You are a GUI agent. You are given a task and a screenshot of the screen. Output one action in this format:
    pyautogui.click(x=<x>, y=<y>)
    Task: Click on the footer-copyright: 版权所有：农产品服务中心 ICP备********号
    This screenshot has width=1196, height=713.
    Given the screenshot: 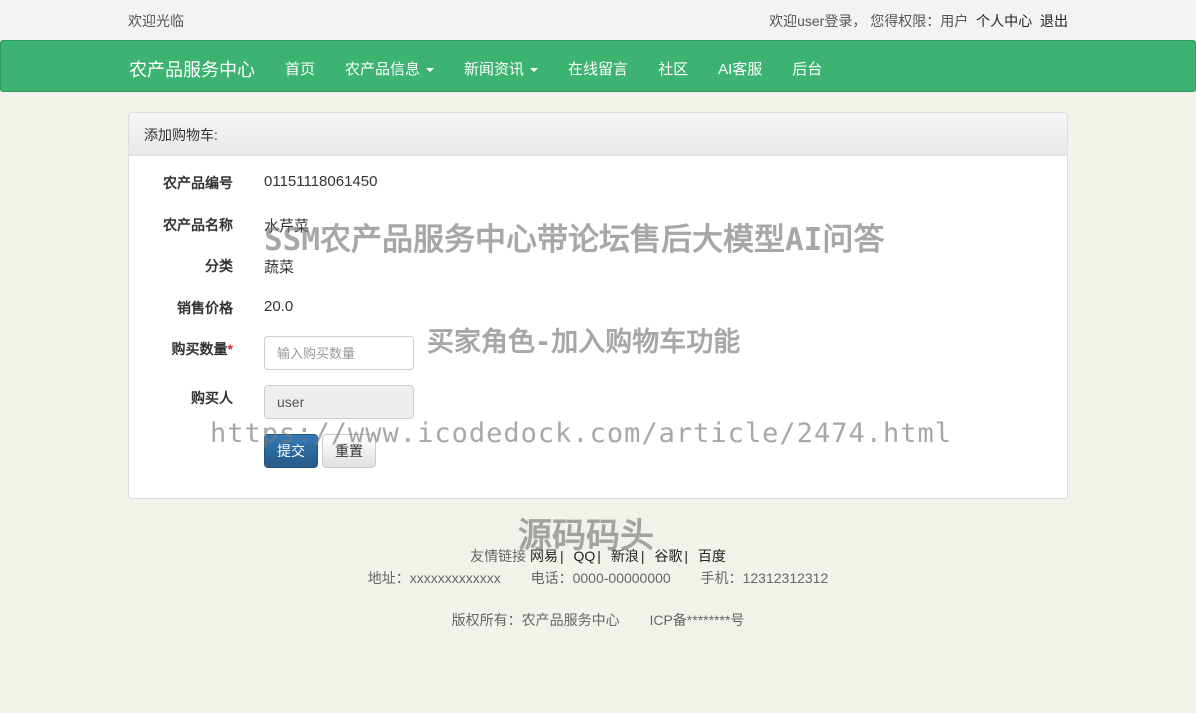 What is the action you would take?
    pyautogui.click(x=598, y=620)
    